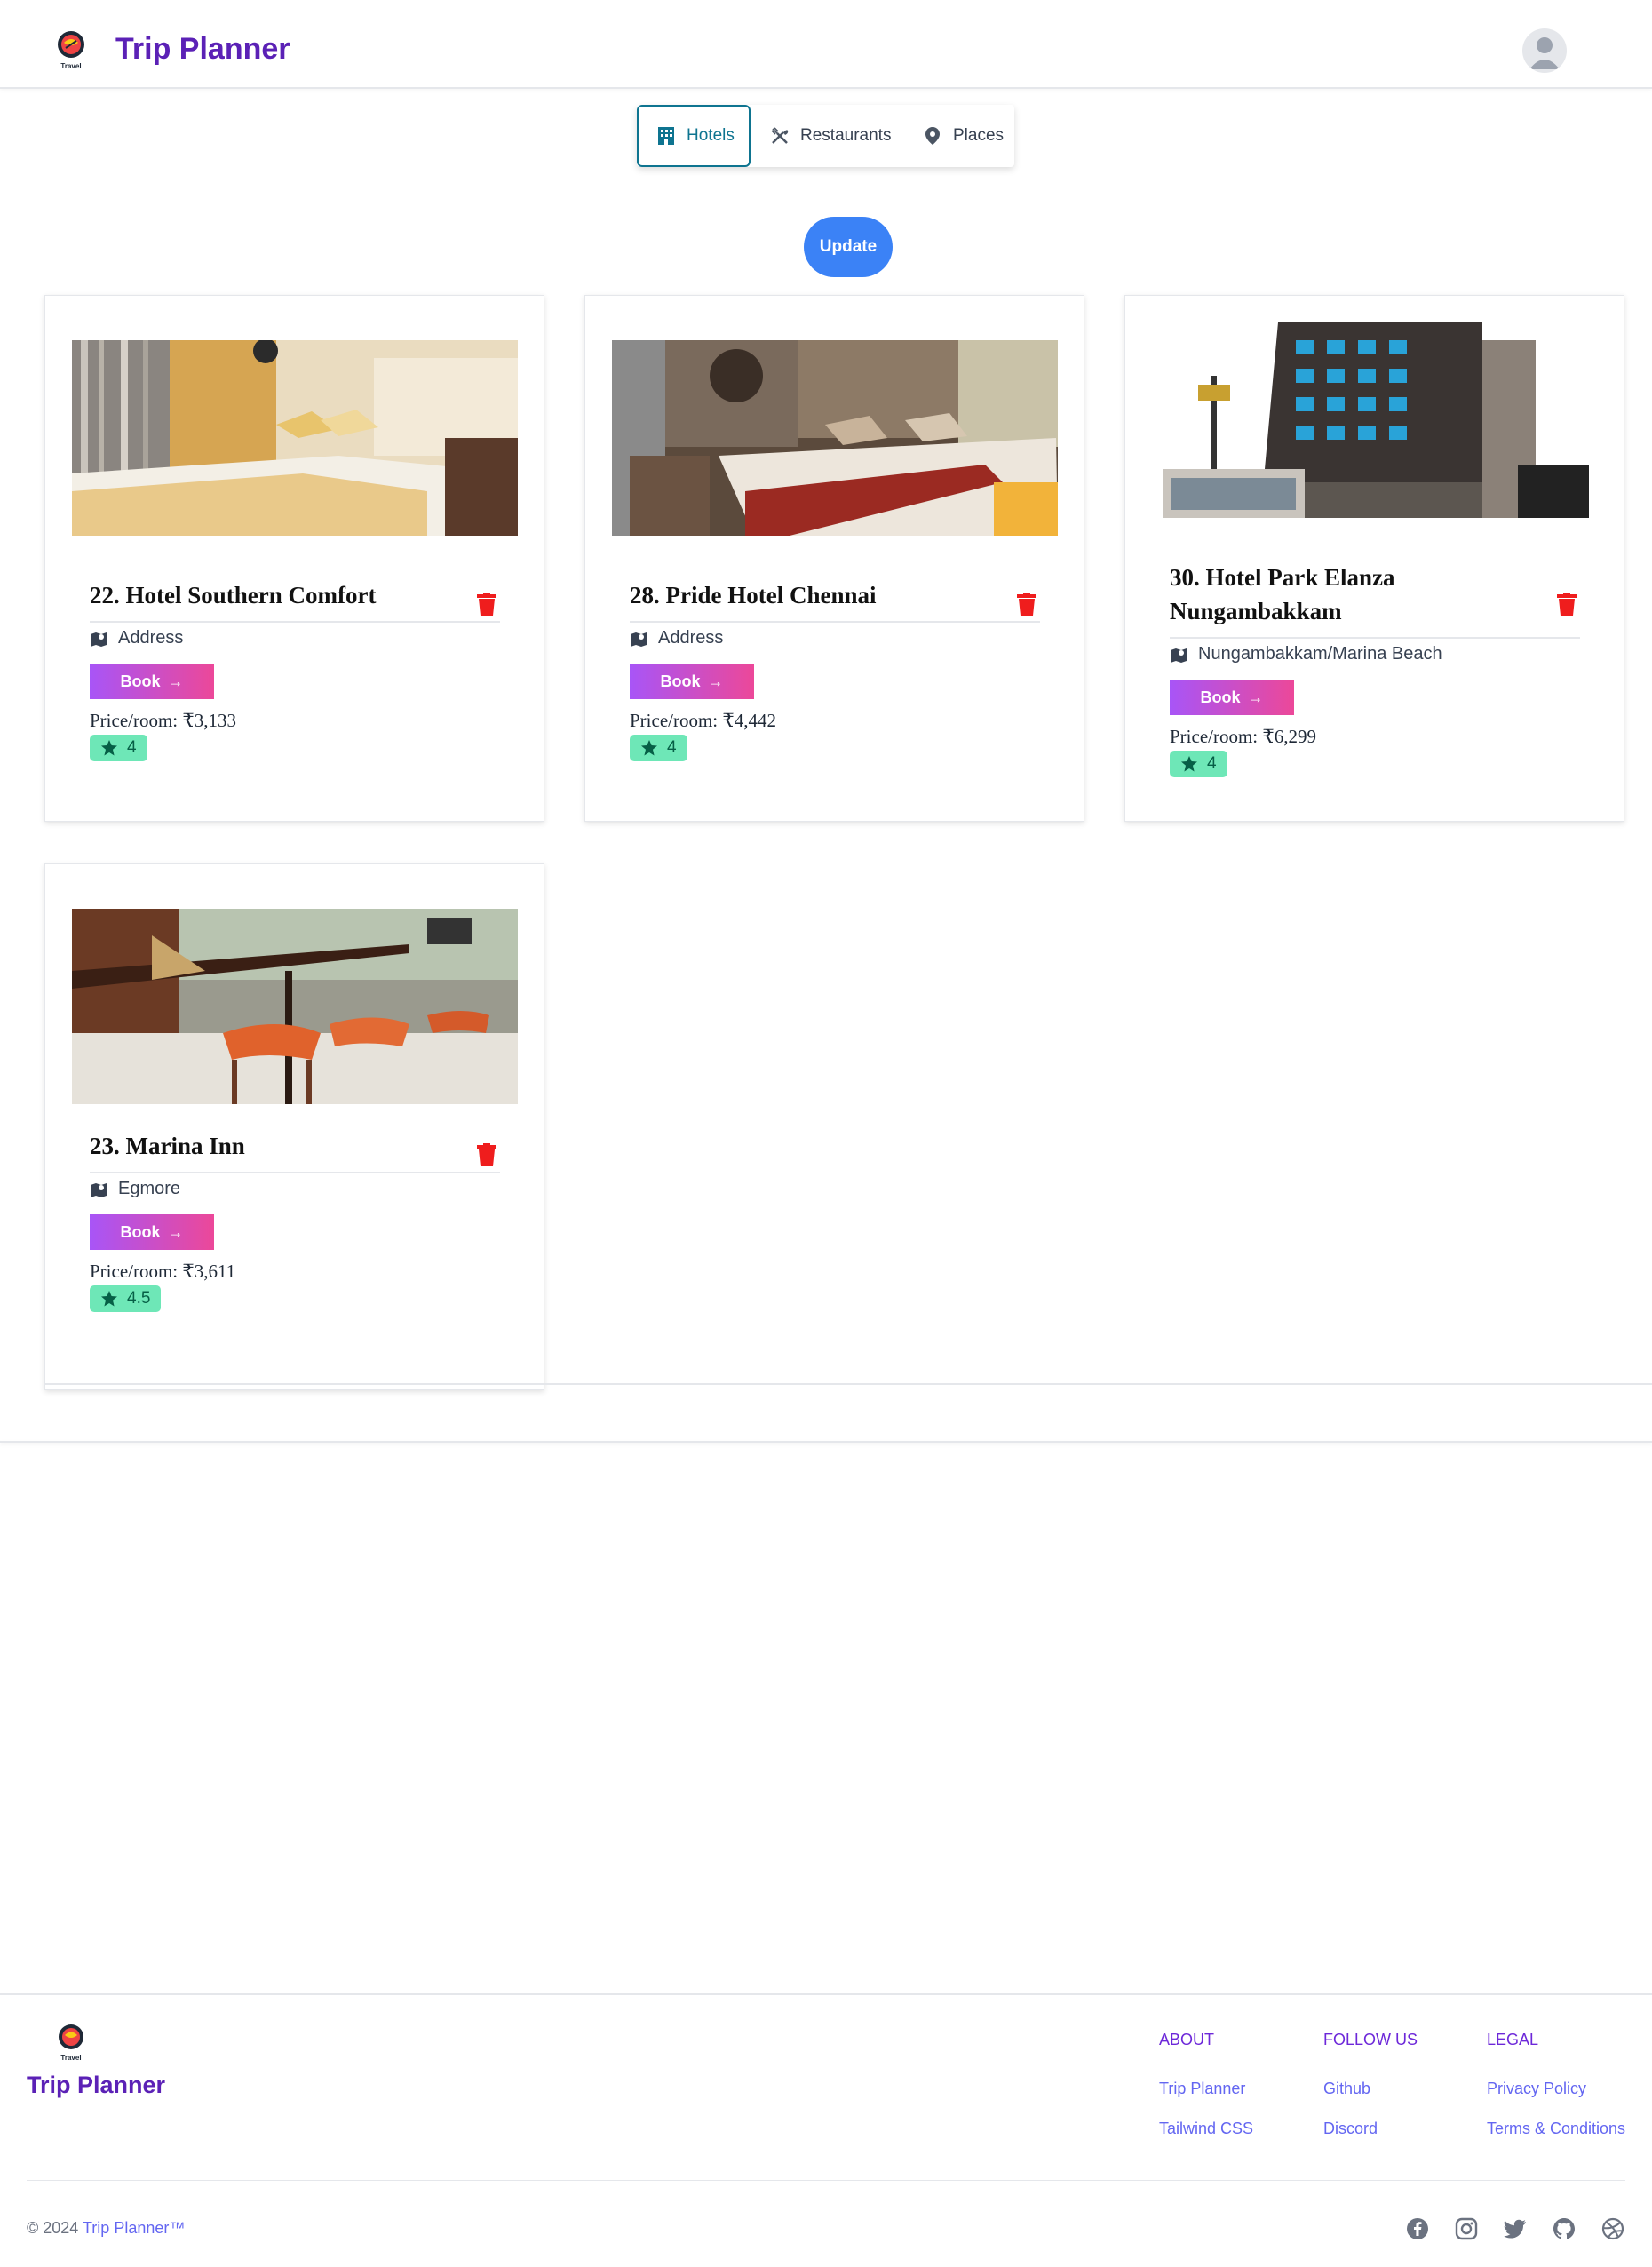 The height and width of the screenshot is (2267, 1652). I want to click on hotel-price: Price/room: ₹3,133, so click(163, 721).